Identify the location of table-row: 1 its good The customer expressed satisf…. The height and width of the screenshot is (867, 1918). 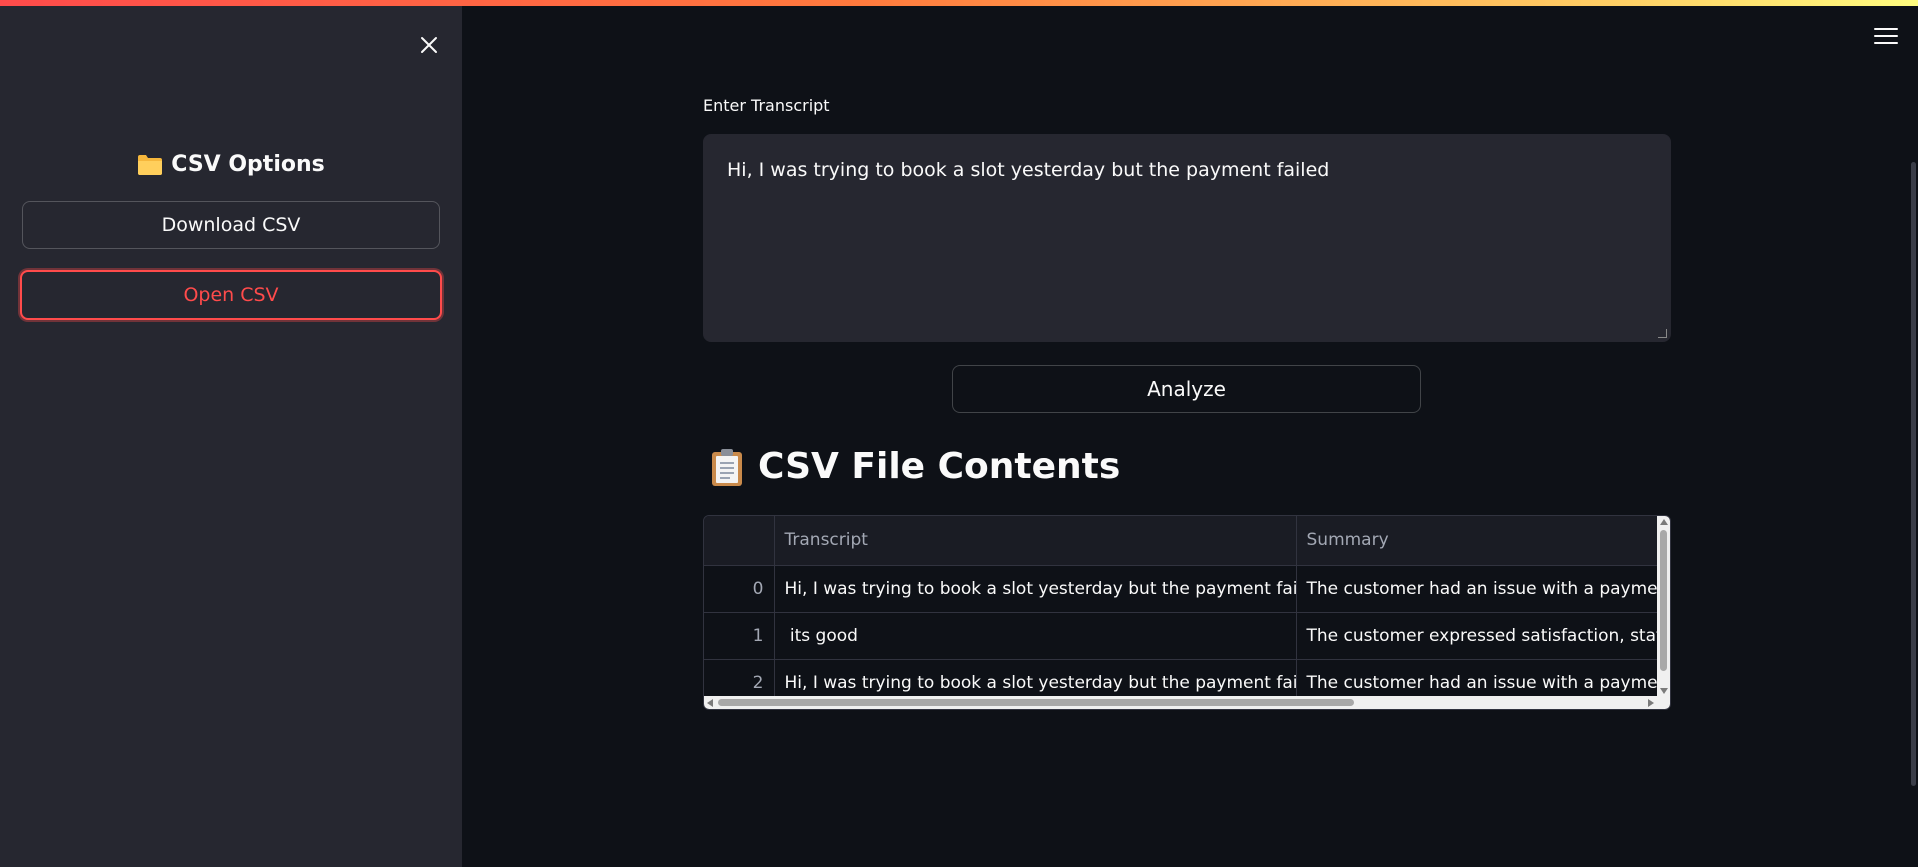
(1187, 636).